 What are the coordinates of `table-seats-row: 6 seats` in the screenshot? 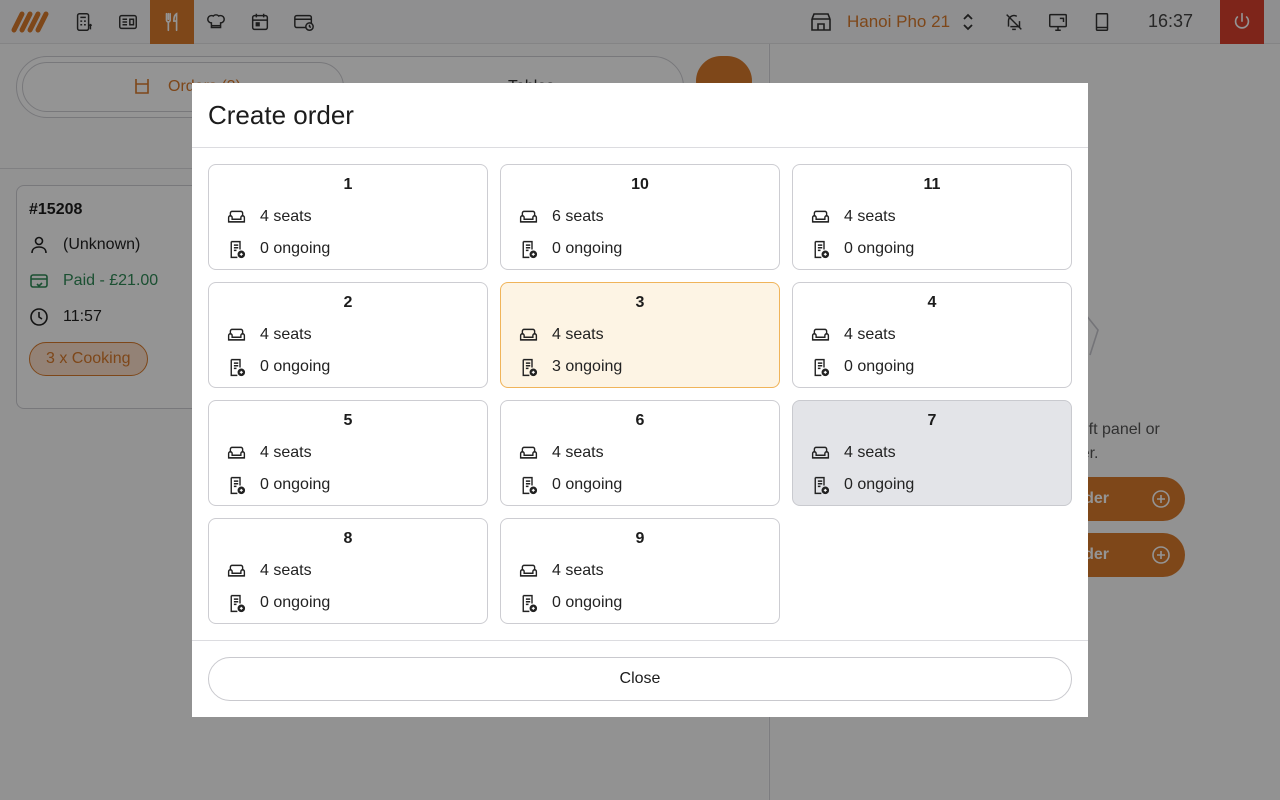 It's located at (561, 217).